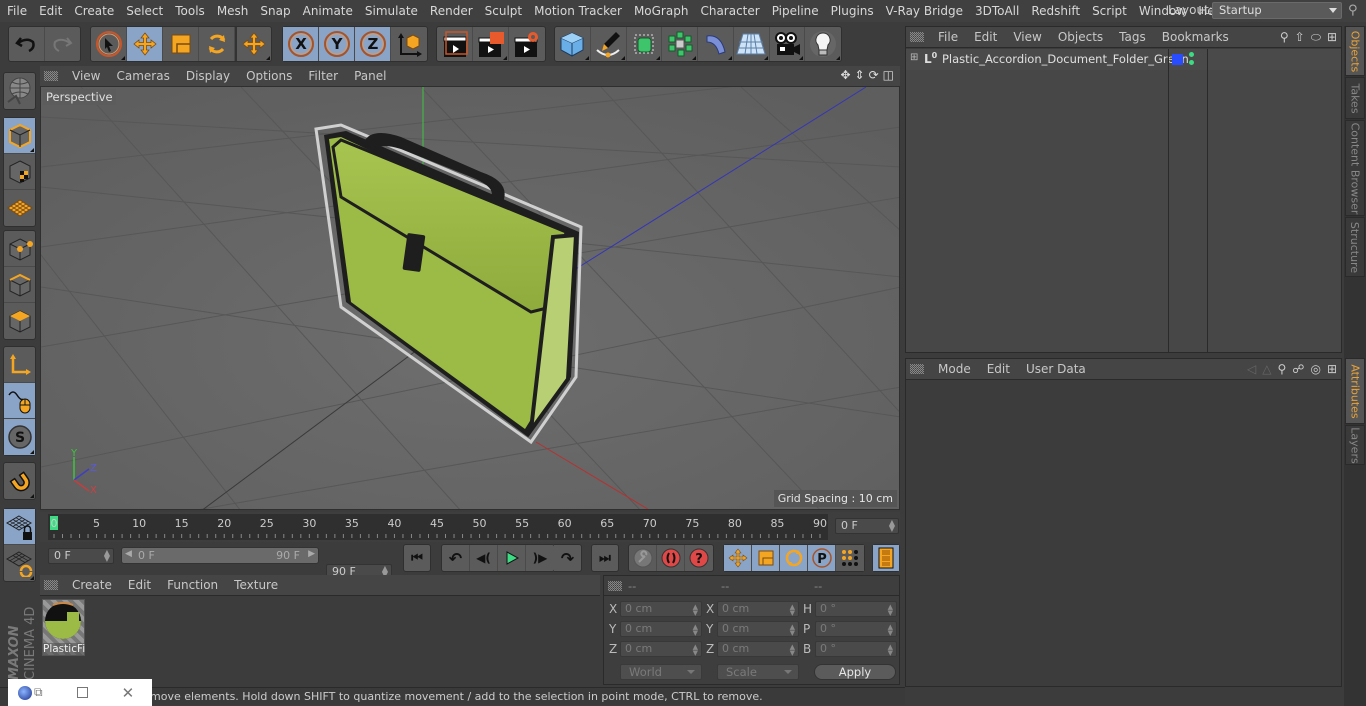  Describe the element at coordinates (1177, 59) in the screenshot. I see `layer-color-swatch` at that location.